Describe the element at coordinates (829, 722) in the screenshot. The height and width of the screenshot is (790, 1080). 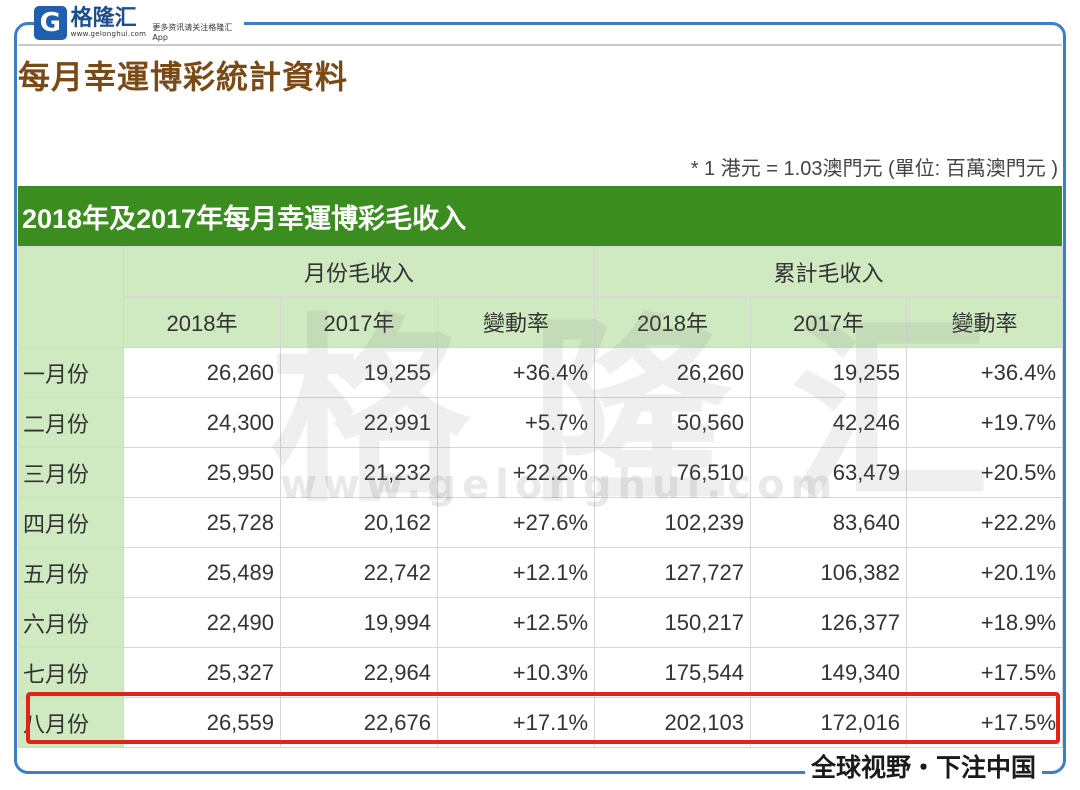
I see `table-cell: 172,016` at that location.